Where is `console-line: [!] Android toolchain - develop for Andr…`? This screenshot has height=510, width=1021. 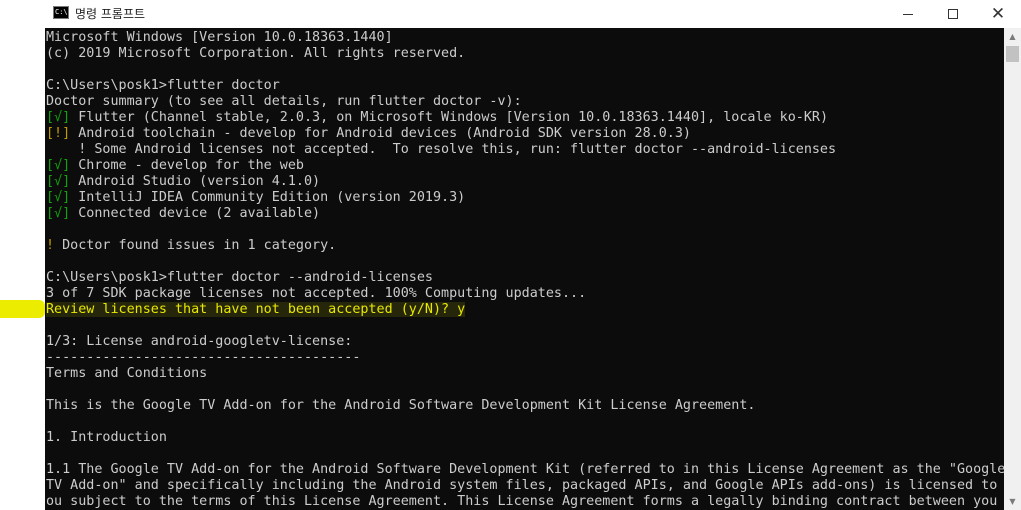
console-line: [!] Android toolchain - develop for Andr… is located at coordinates (525, 134).